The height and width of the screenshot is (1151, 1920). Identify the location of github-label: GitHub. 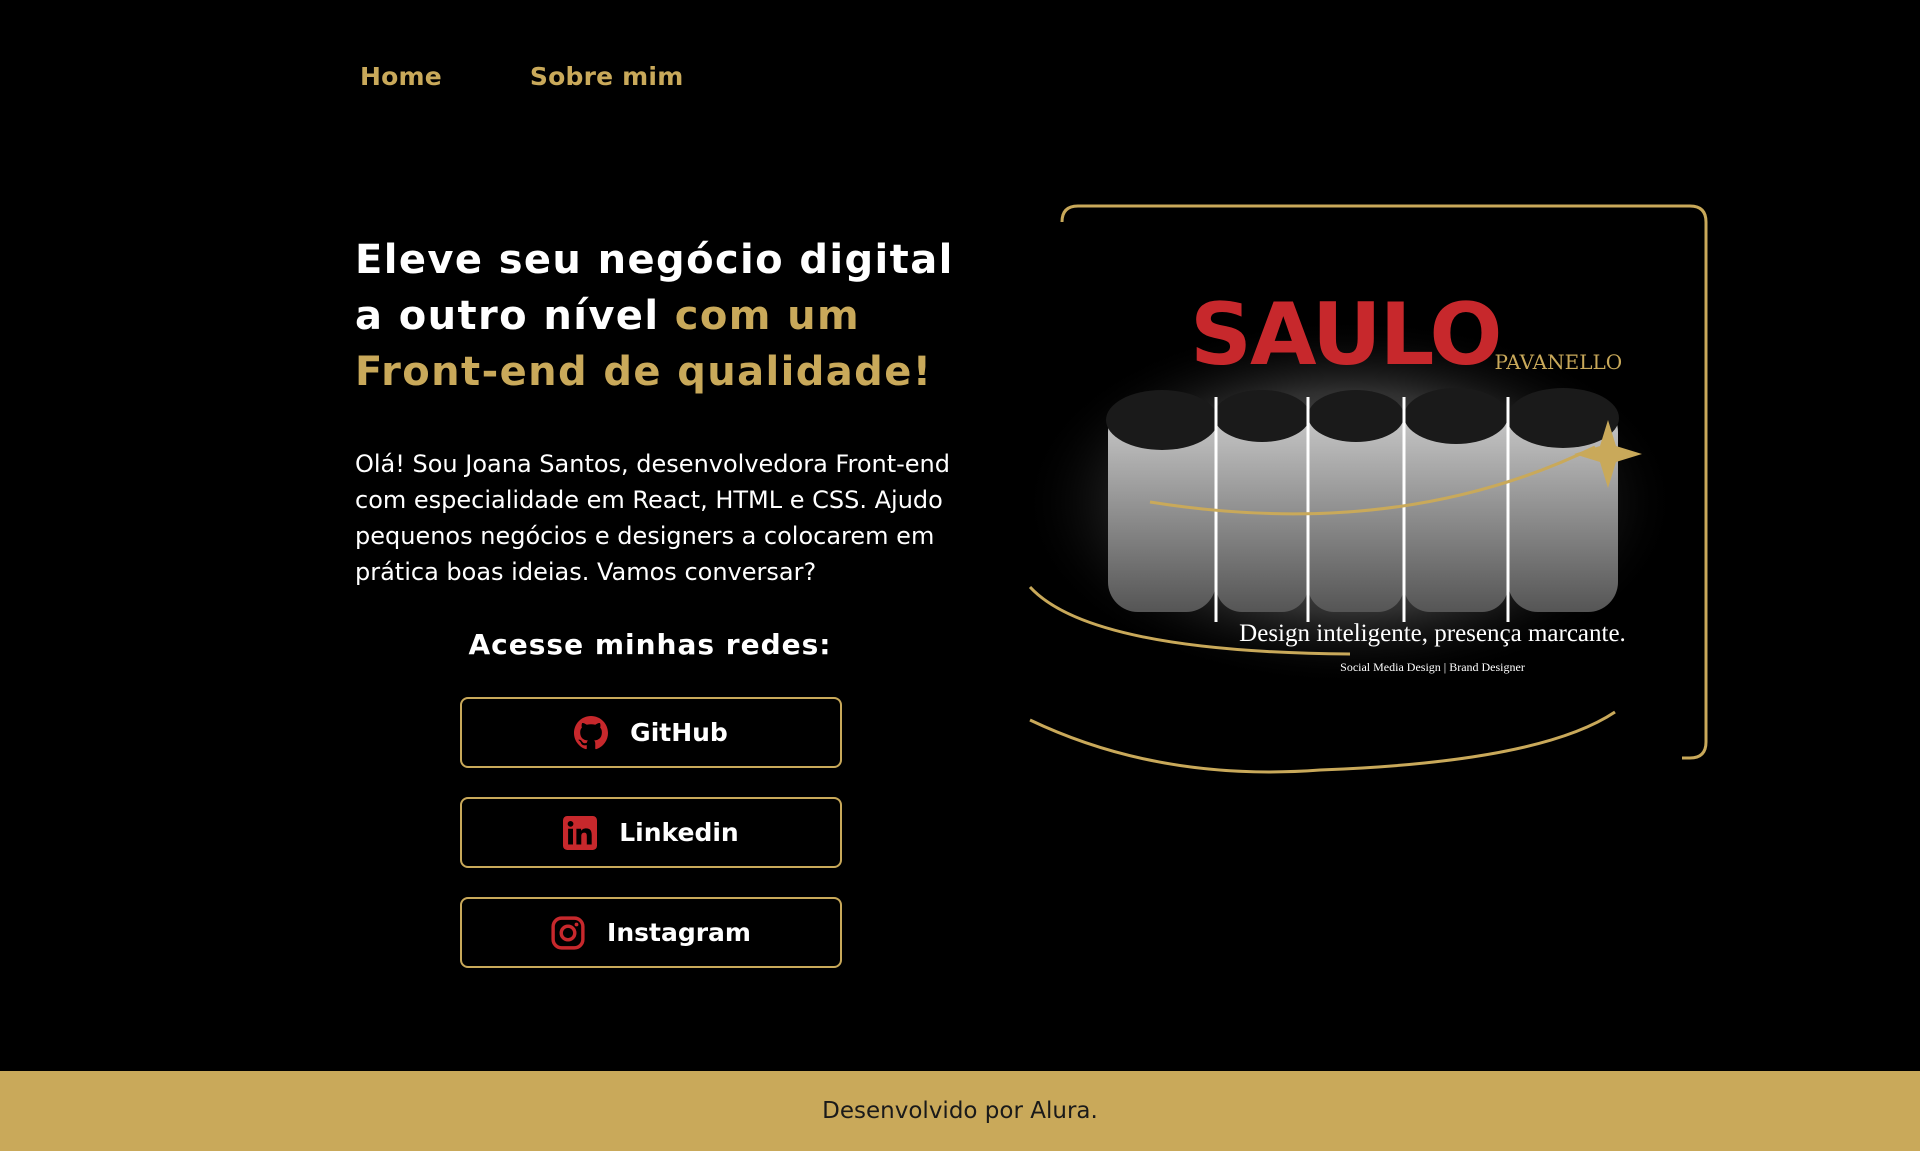
(679, 732).